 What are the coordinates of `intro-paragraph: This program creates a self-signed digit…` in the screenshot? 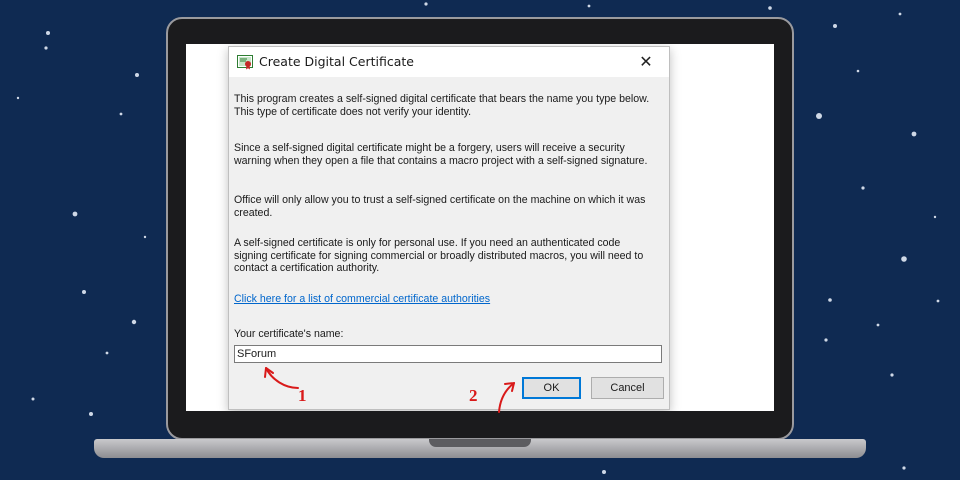 It's located at (442, 105).